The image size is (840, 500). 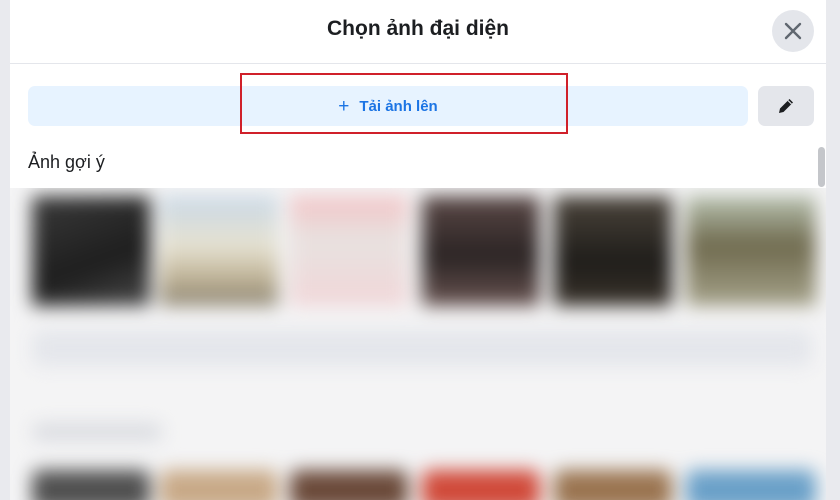 I want to click on upload-photo-label: Tải ảnh lên, so click(x=398, y=106).